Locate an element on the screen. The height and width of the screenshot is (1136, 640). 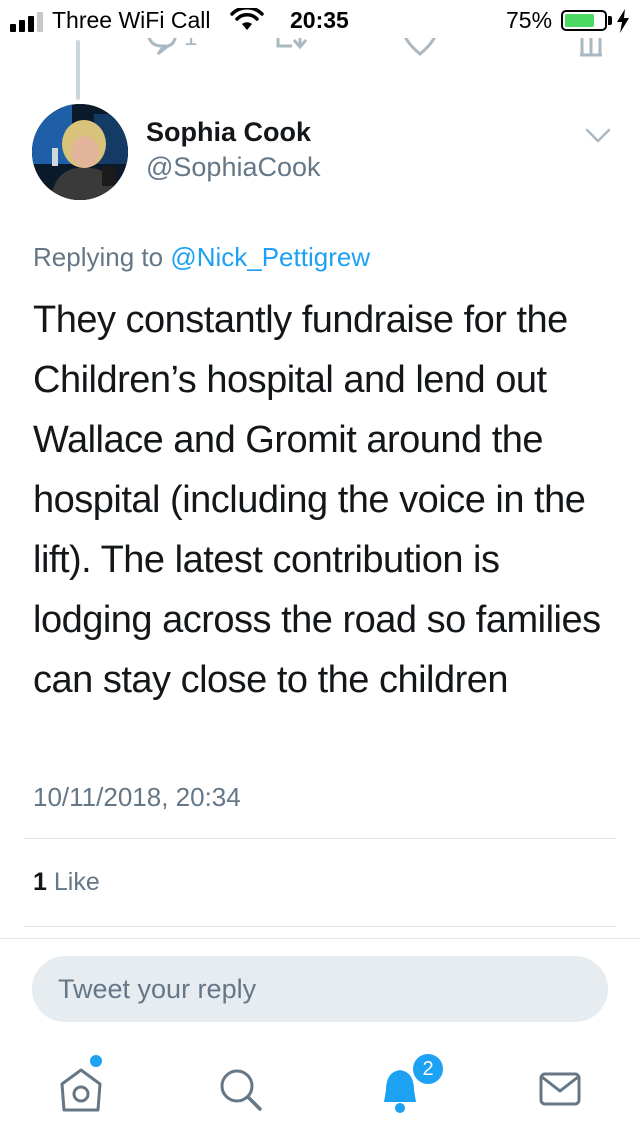
reply-composer is located at coordinates (320, 989).